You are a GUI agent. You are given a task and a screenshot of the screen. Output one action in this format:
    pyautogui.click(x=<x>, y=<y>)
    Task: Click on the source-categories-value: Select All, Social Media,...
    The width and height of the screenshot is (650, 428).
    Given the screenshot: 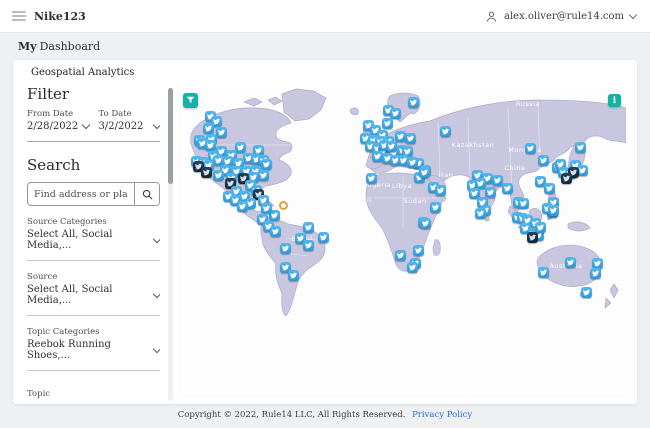 What is the action you would take?
    pyautogui.click(x=70, y=240)
    